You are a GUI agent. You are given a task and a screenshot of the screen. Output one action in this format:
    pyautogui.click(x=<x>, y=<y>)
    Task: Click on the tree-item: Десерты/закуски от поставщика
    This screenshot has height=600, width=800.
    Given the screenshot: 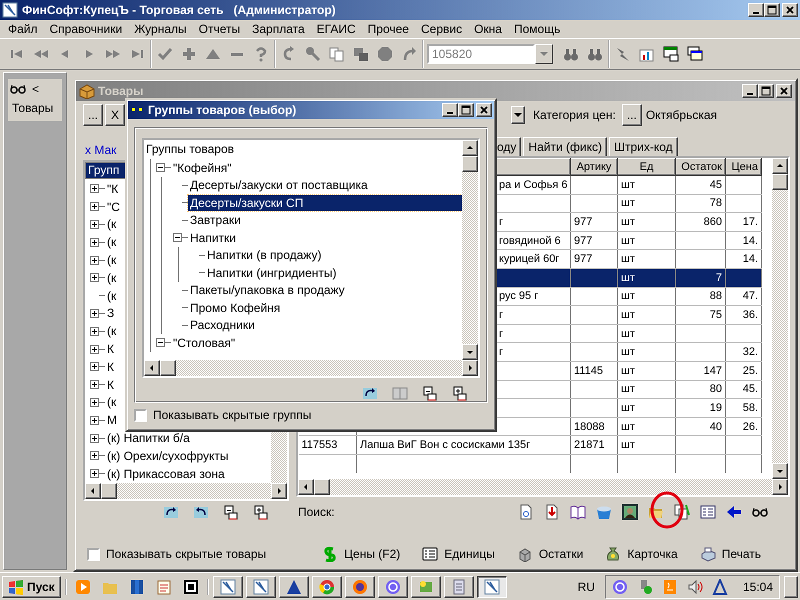 What is the action you would take?
    pyautogui.click(x=279, y=185)
    